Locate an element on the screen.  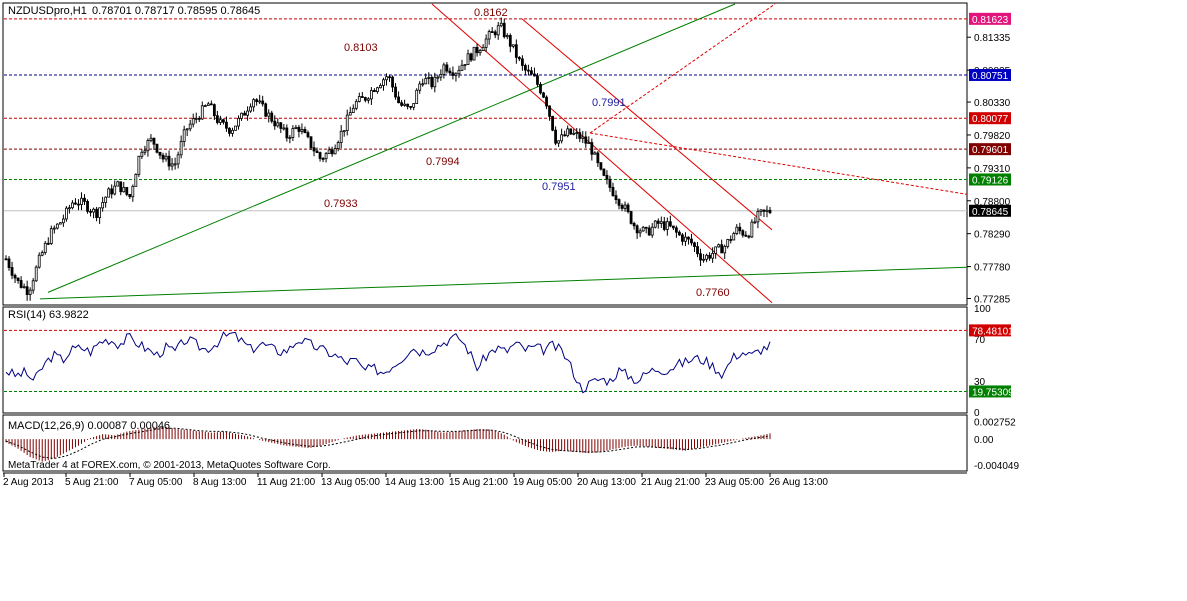
price-axis-label: 0.77780 is located at coordinates (992, 268).